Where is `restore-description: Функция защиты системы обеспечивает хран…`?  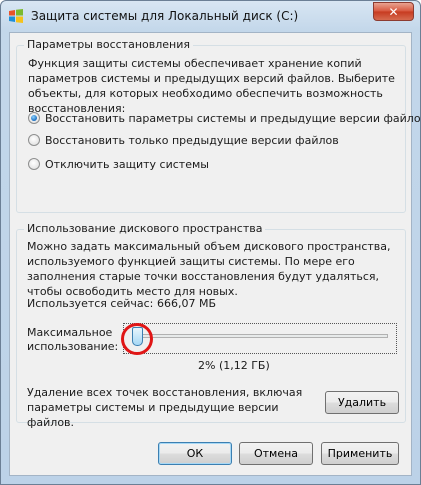 restore-description: Функция защиты системы обеспечивает хран… is located at coordinates (211, 86).